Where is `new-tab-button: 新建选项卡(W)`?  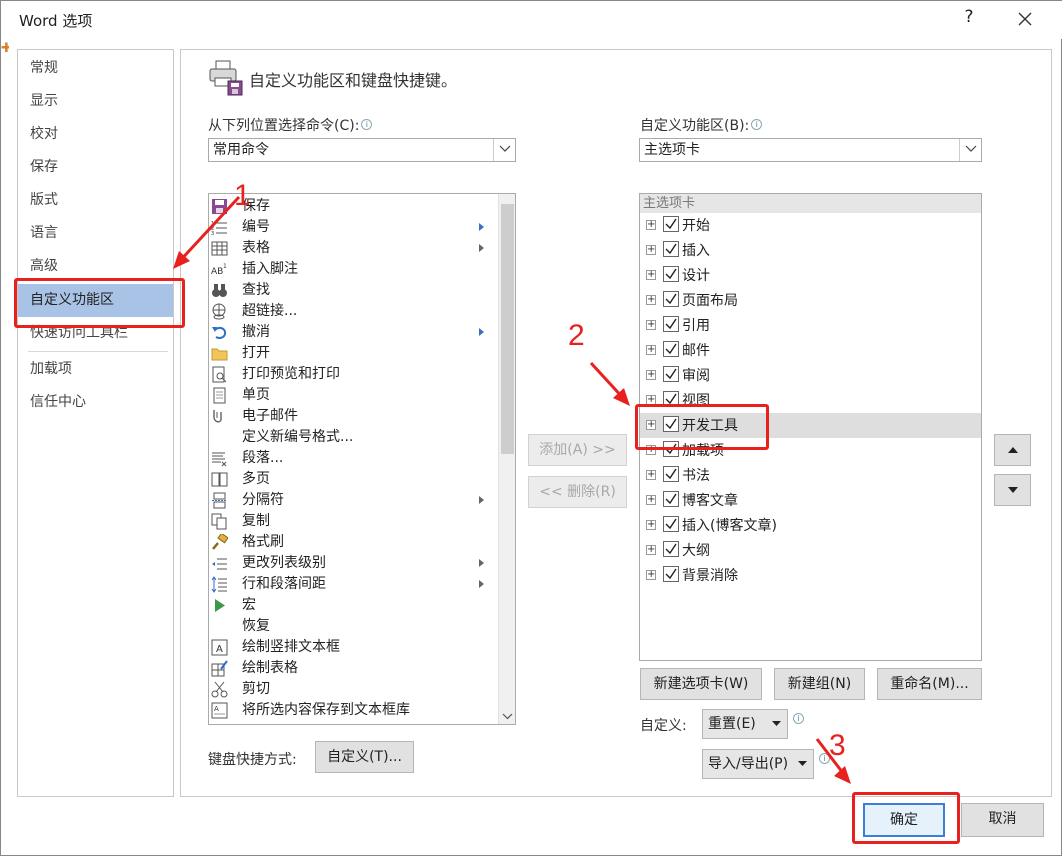
new-tab-button: 新建选项卡(W) is located at coordinates (701, 684).